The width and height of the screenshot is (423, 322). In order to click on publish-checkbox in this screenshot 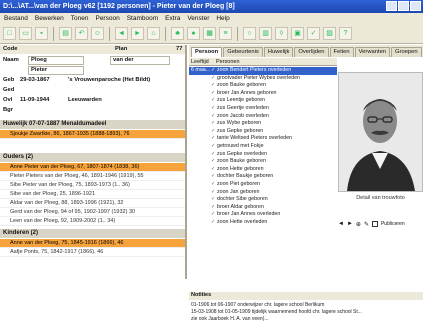, I will do `click(374, 224)`.